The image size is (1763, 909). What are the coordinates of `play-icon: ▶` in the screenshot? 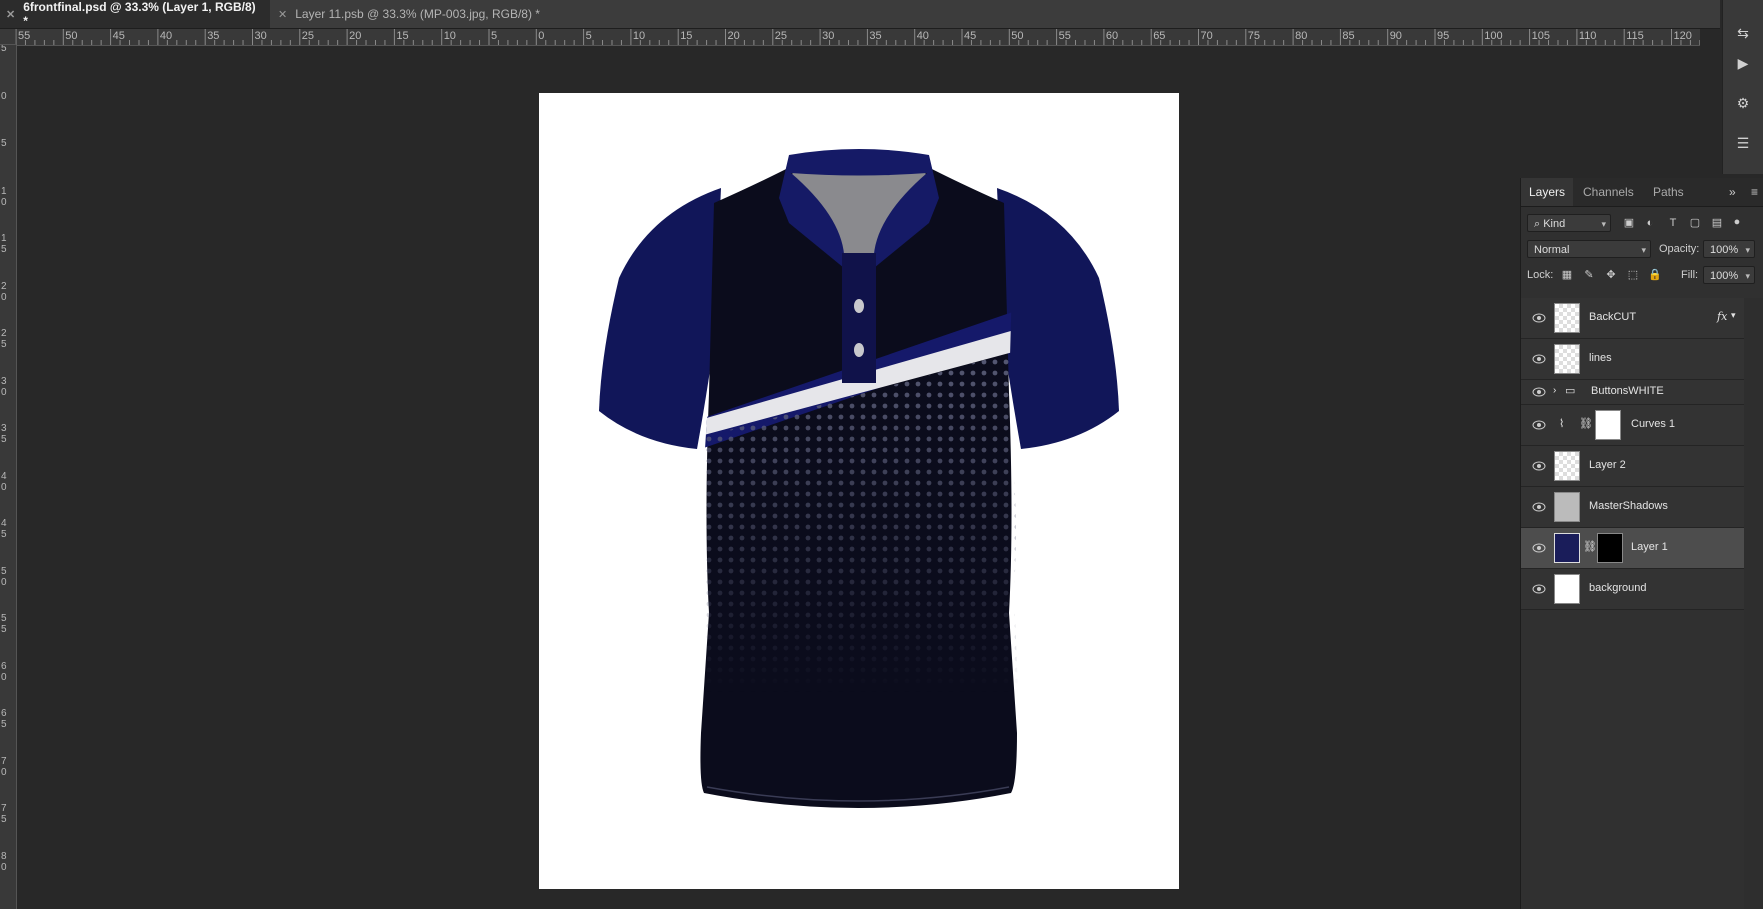 It's located at (1743, 63).